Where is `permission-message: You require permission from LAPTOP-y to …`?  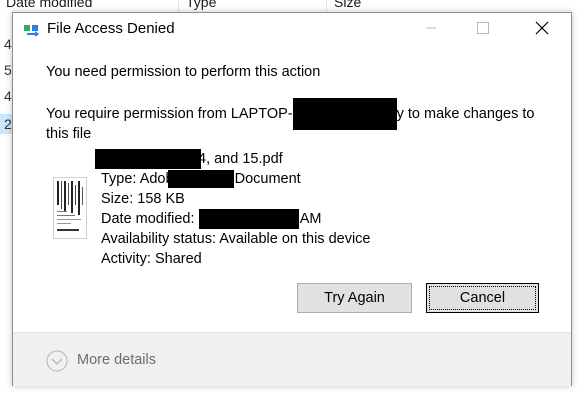
permission-message: You require permission from LAPTOP-y to … is located at coordinates (301, 121).